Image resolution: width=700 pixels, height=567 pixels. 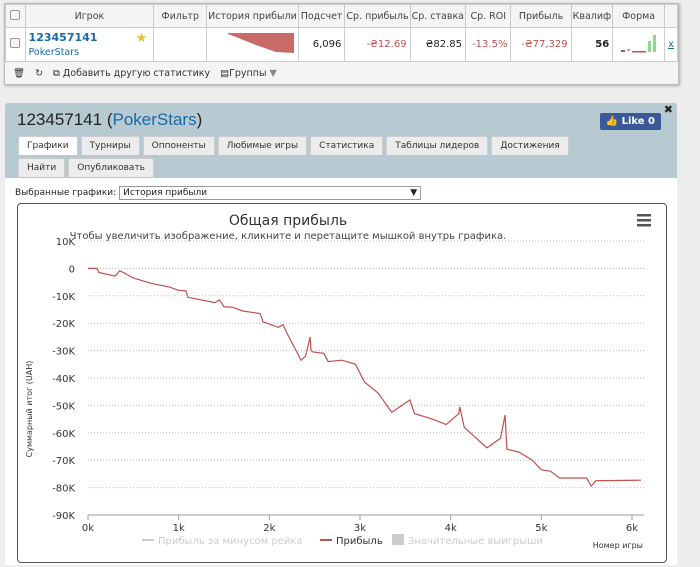 What do you see at coordinates (89, 16) in the screenshot?
I see `col-player: Игрок` at bounding box center [89, 16].